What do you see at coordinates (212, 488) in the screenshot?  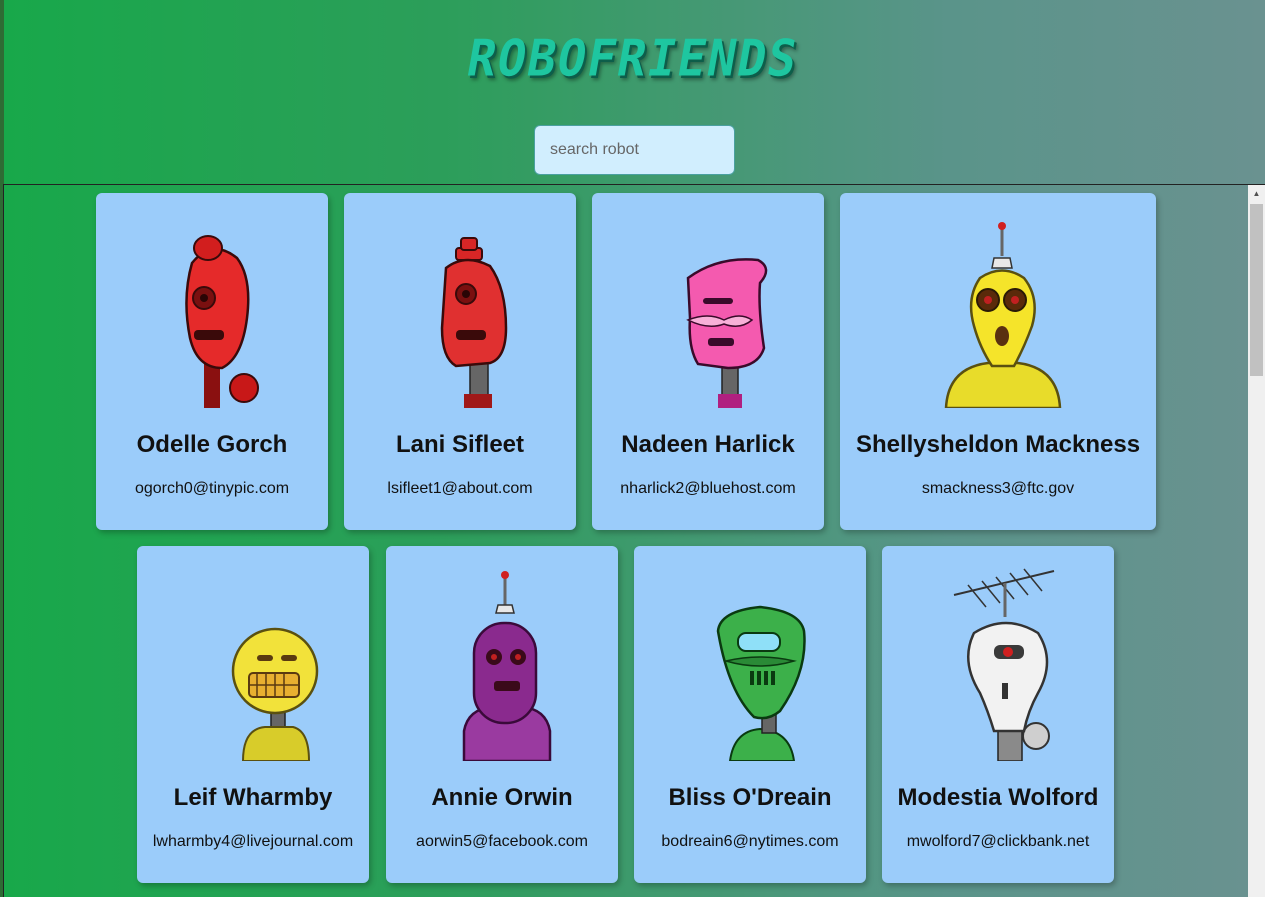 I see `robot-email: ogorch0@tinypic.com` at bounding box center [212, 488].